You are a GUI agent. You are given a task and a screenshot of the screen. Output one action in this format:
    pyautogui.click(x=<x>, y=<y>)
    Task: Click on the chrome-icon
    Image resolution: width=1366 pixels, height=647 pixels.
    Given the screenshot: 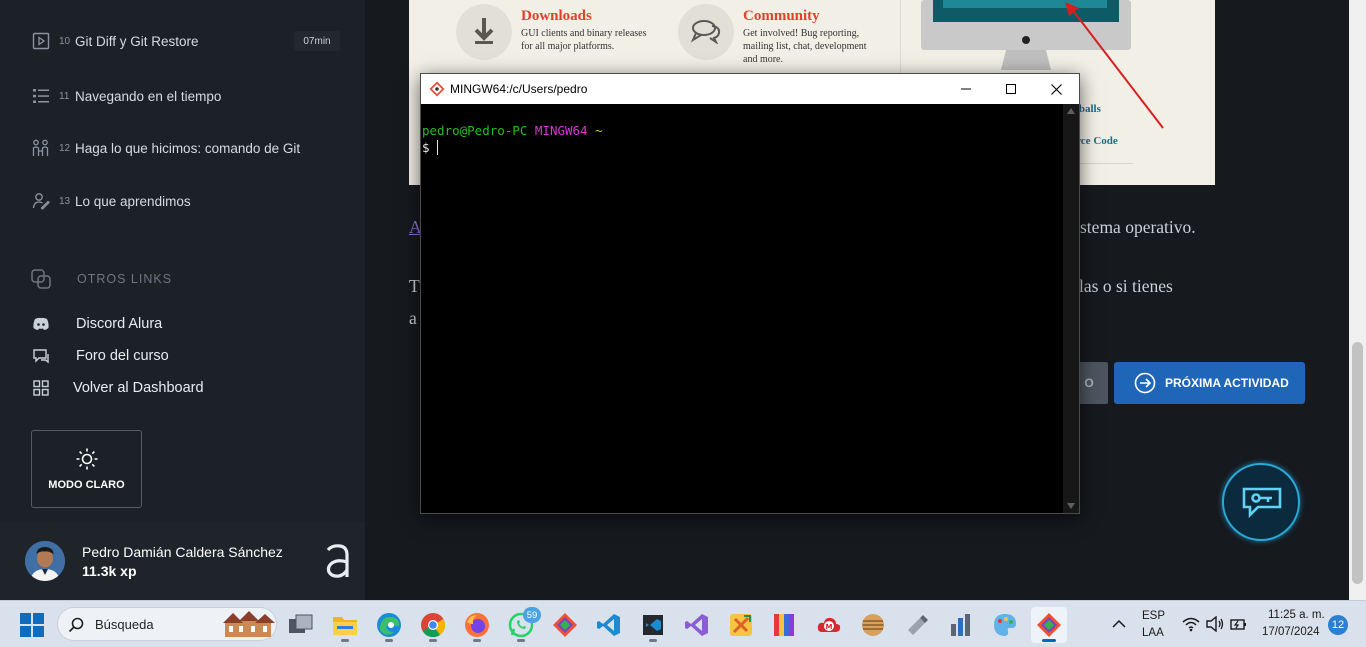 What is the action you would take?
    pyautogui.click(x=433, y=625)
    